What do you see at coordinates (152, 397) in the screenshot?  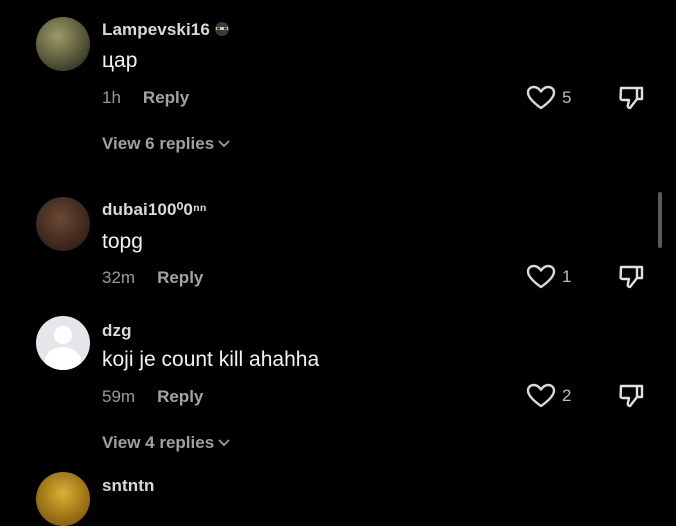 I see `comment-meta: 59m Reply` at bounding box center [152, 397].